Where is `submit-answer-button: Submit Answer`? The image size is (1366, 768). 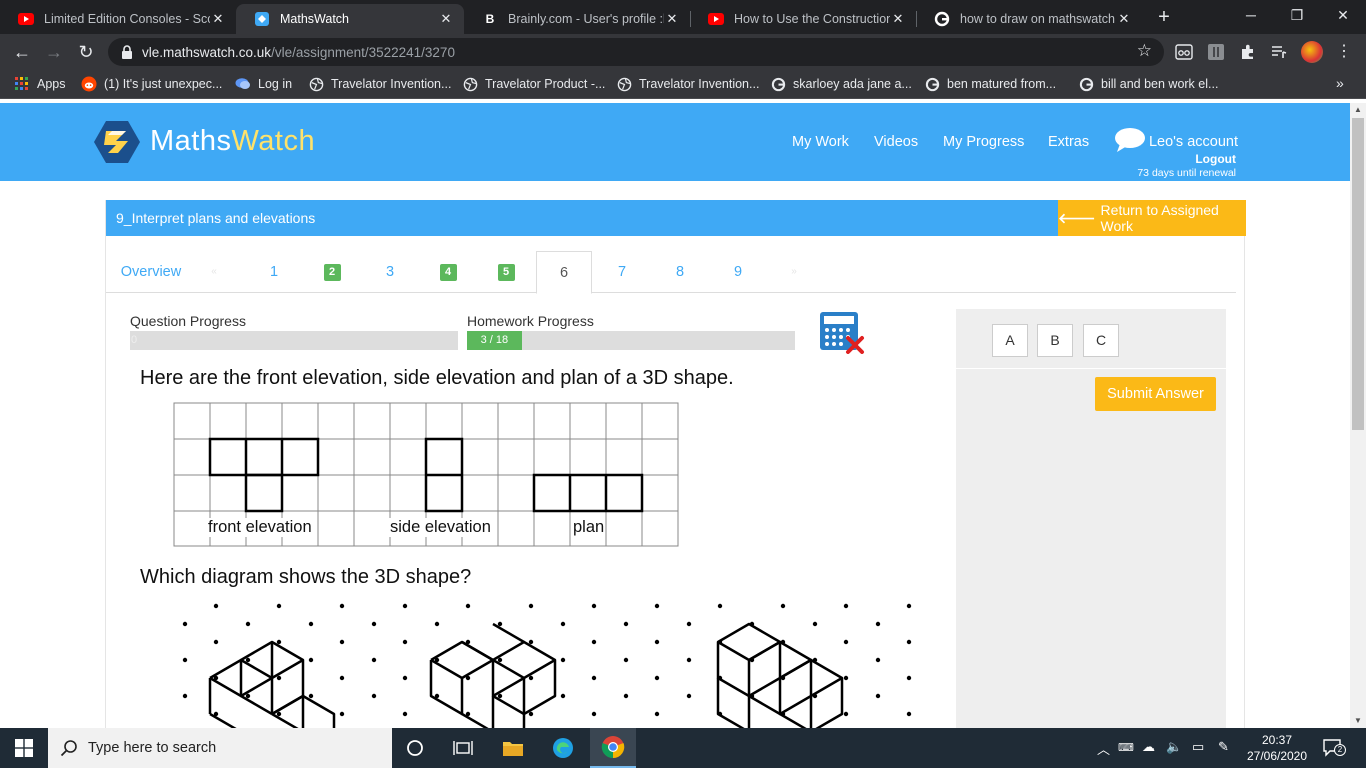
submit-answer-button: Submit Answer is located at coordinates (1155, 394).